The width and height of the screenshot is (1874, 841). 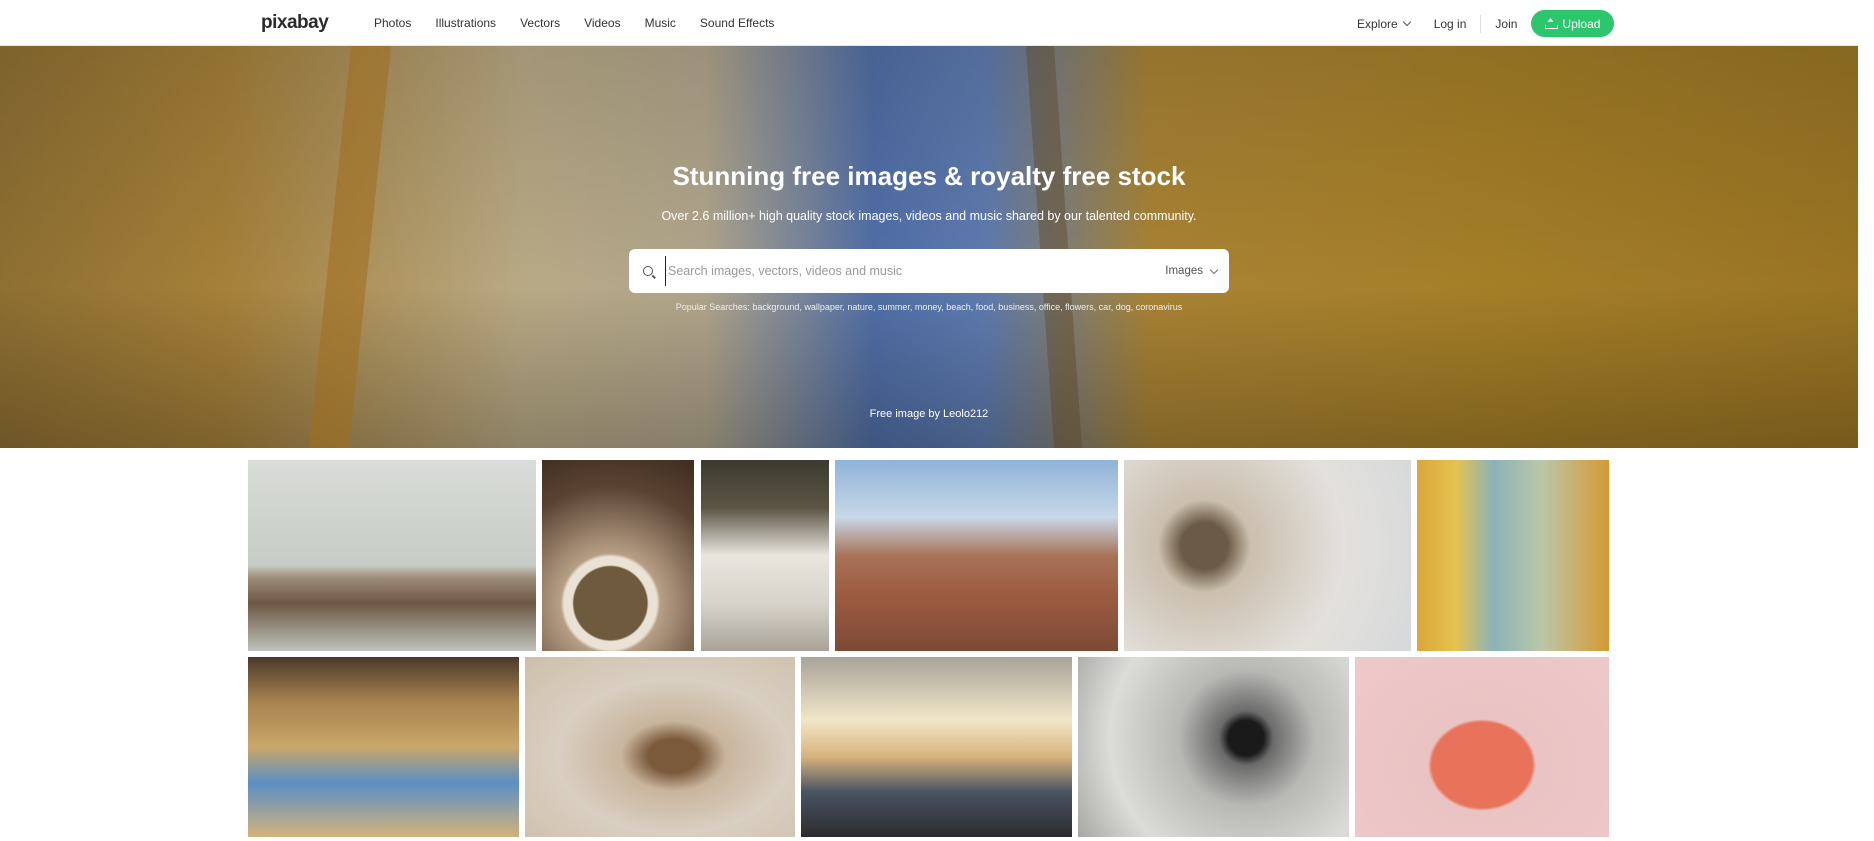 I want to click on nav-illustrations: Illustrations, so click(x=465, y=23).